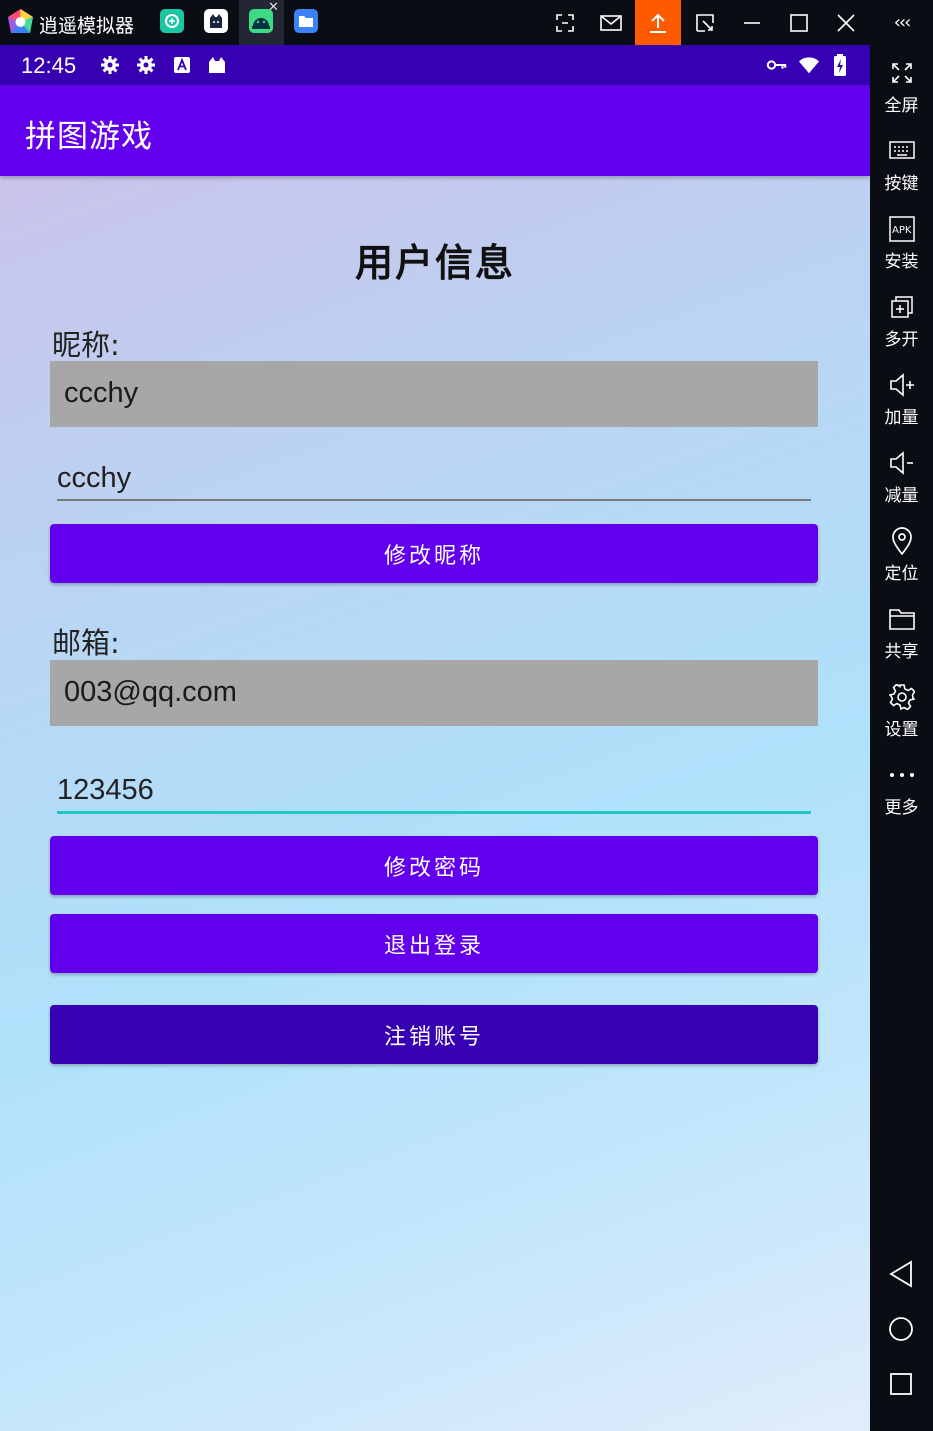 Image resolution: width=933 pixels, height=1431 pixels. Describe the element at coordinates (89, 137) in the screenshot. I see `app-bar-title: 拼图游戏` at that location.